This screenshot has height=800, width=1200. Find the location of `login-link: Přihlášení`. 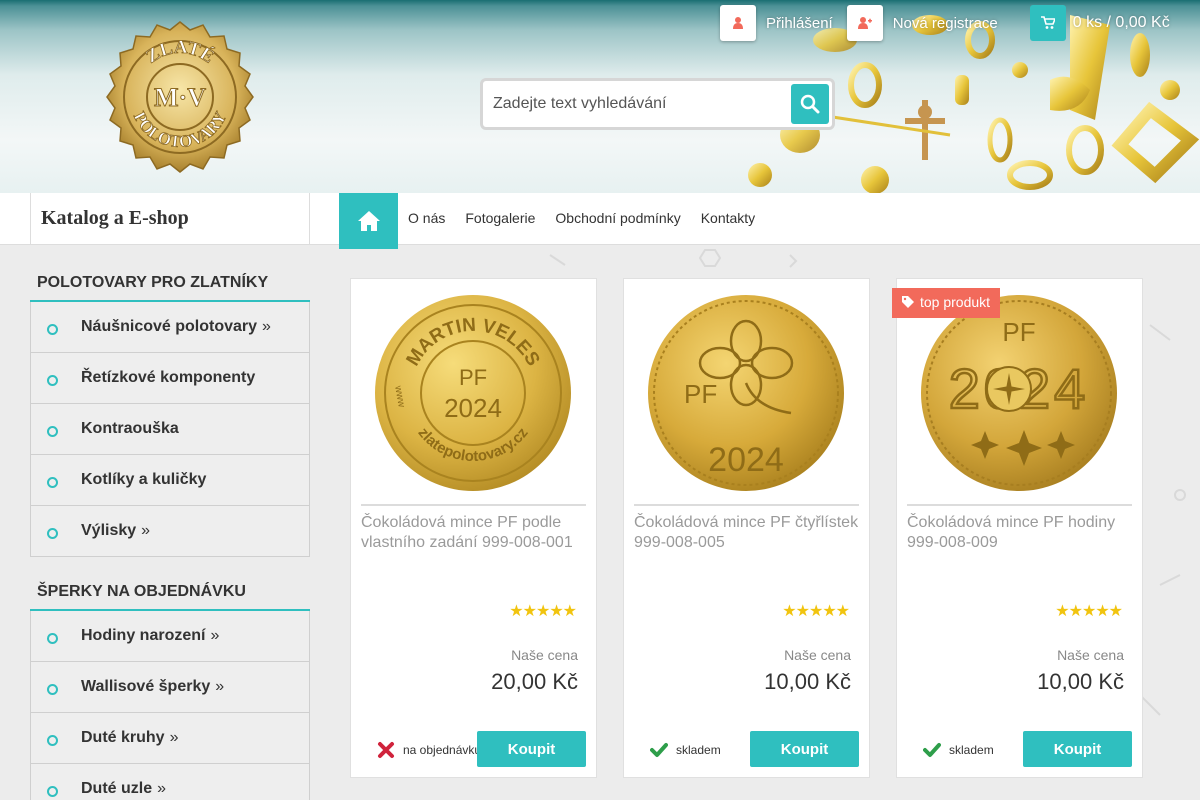

login-link: Přihlášení is located at coordinates (799, 23).